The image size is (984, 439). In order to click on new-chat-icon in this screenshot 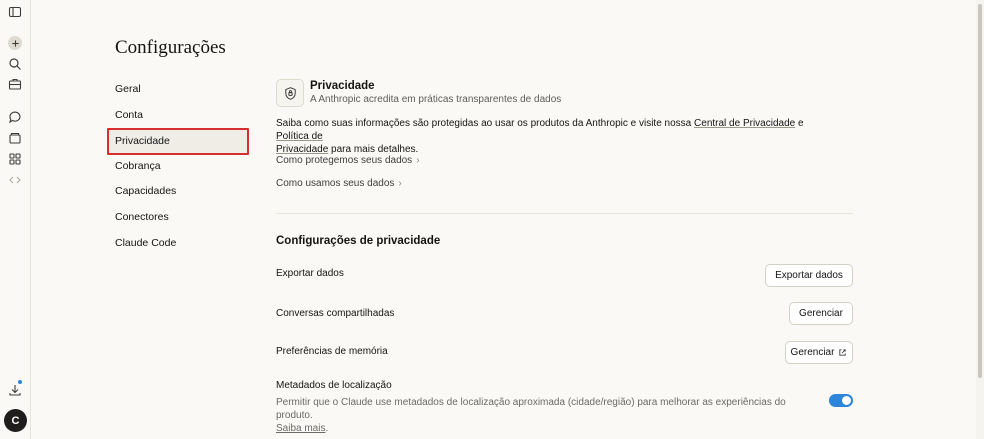, I will do `click(15, 43)`.